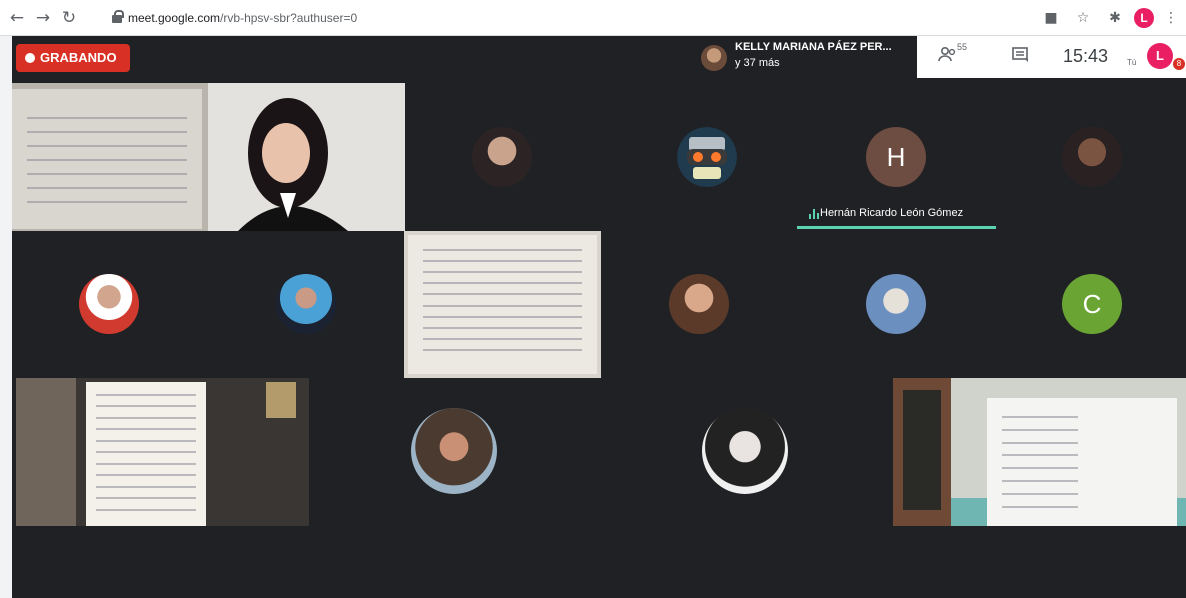 The width and height of the screenshot is (1186, 598). I want to click on record-dot-icon, so click(30, 58).